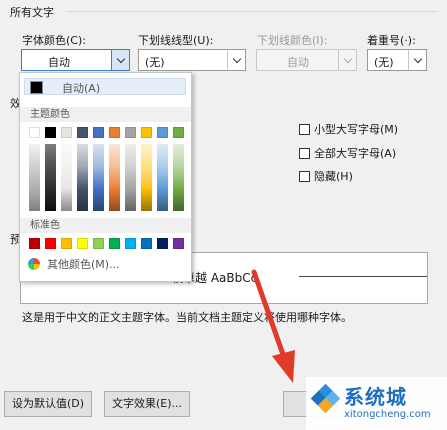 The height and width of the screenshot is (430, 447). I want to click on preview-baseline-right, so click(363, 276).